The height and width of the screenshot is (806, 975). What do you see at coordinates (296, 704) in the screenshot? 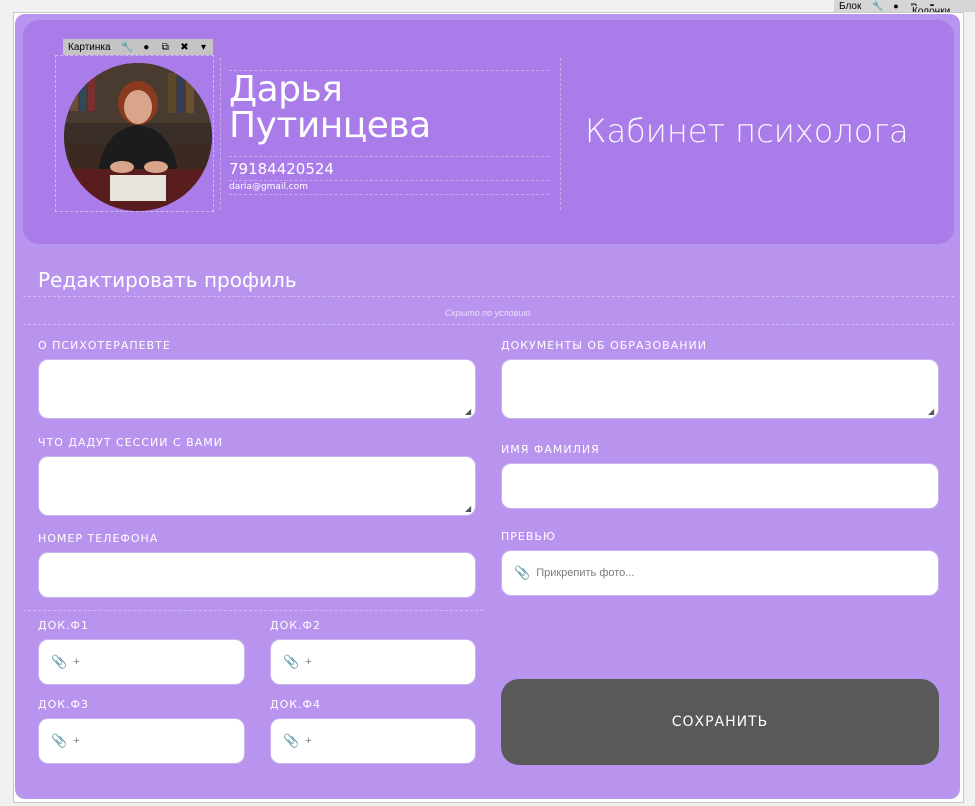
I see `doc4-label: ДОК.Ф4` at bounding box center [296, 704].